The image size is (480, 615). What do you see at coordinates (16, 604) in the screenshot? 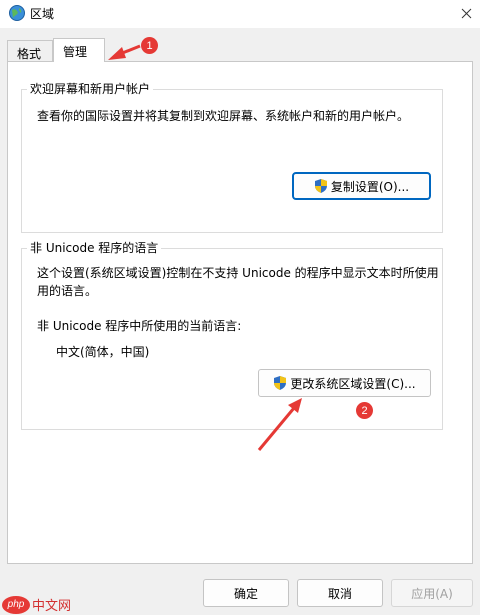
I see `watermark-logo: php` at bounding box center [16, 604].